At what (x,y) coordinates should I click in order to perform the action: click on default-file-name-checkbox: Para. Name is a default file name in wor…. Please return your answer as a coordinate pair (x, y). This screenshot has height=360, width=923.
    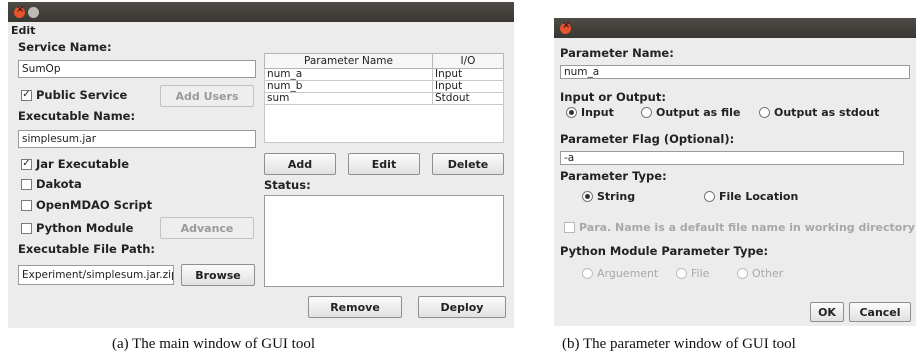
    Looking at the image, I should click on (739, 227).